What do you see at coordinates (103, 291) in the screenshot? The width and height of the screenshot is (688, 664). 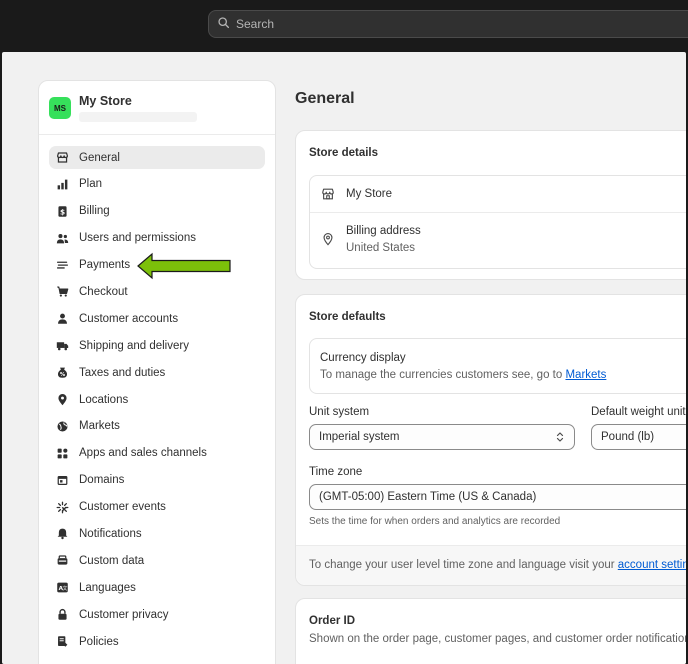 I see `sidebar-item-label: Checkout` at bounding box center [103, 291].